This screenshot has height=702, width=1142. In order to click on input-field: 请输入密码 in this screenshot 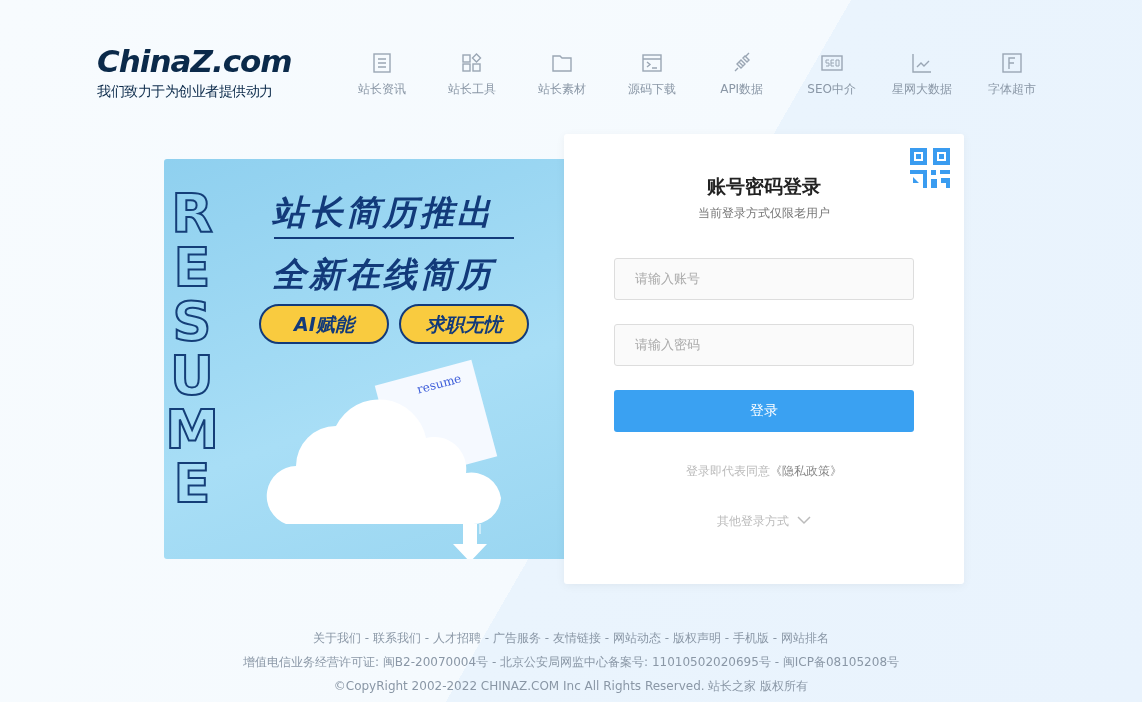, I will do `click(764, 344)`.